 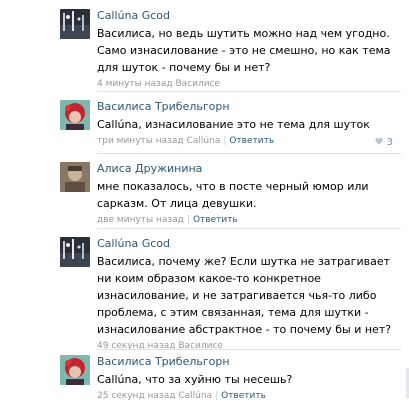 I want to click on comment-meta: 4 минуты назад Василисе, so click(x=249, y=84).